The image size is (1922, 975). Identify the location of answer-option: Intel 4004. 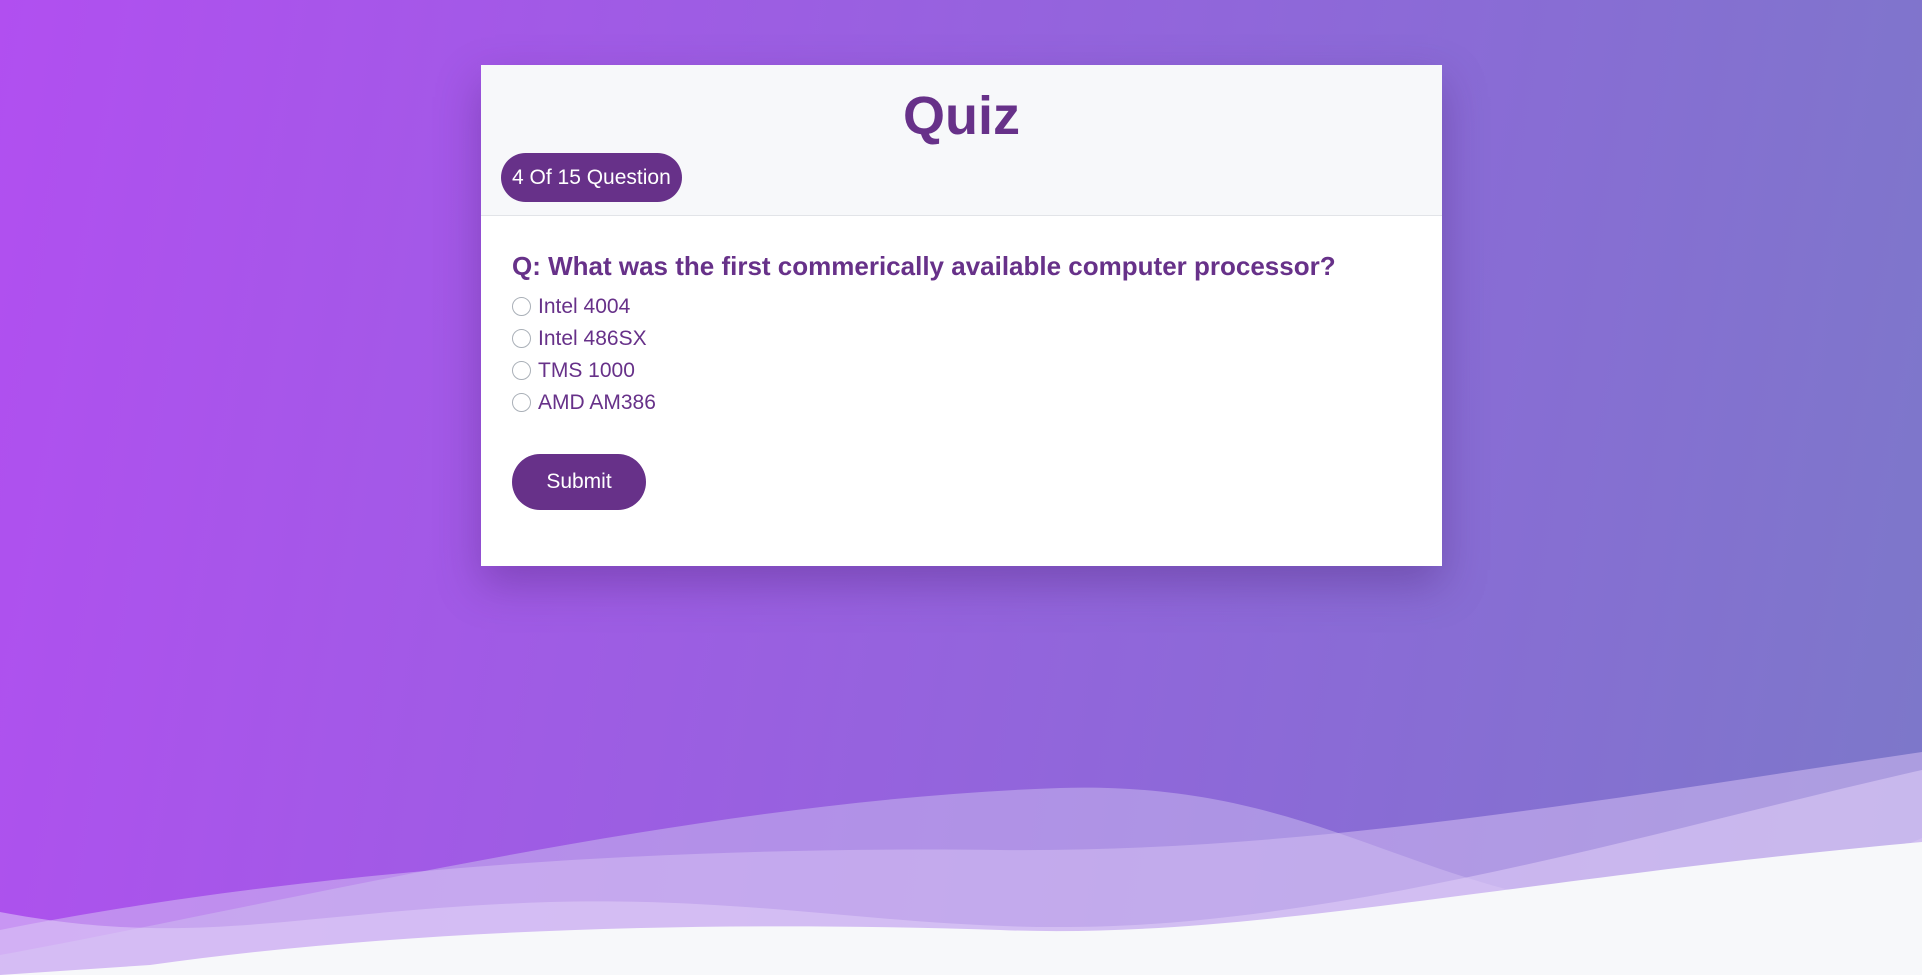
(961, 307).